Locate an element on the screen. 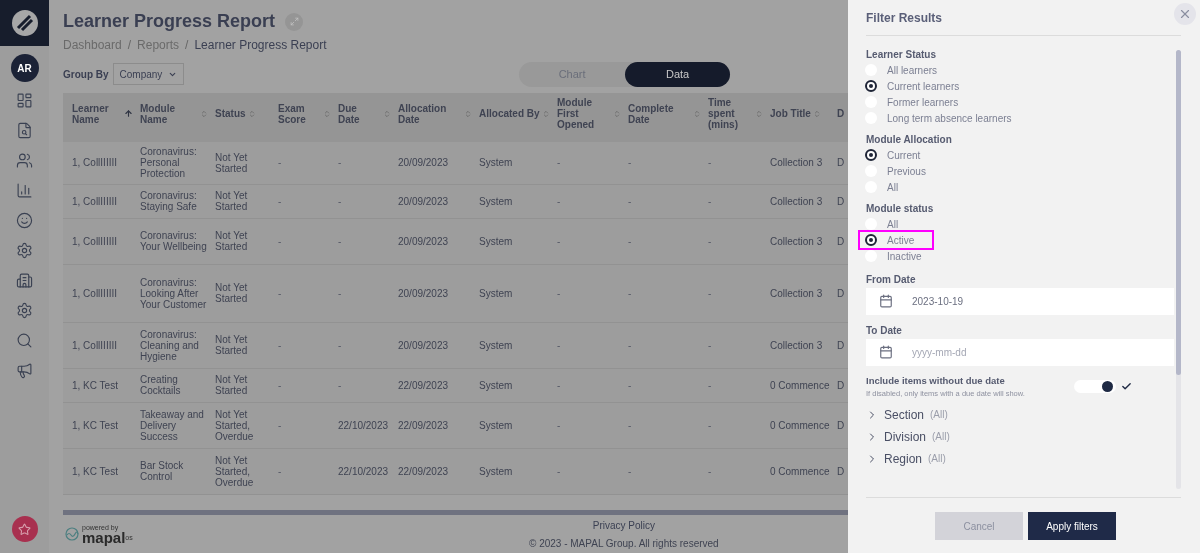 The image size is (1200, 553). bar-chart-icon is located at coordinates (24, 190).